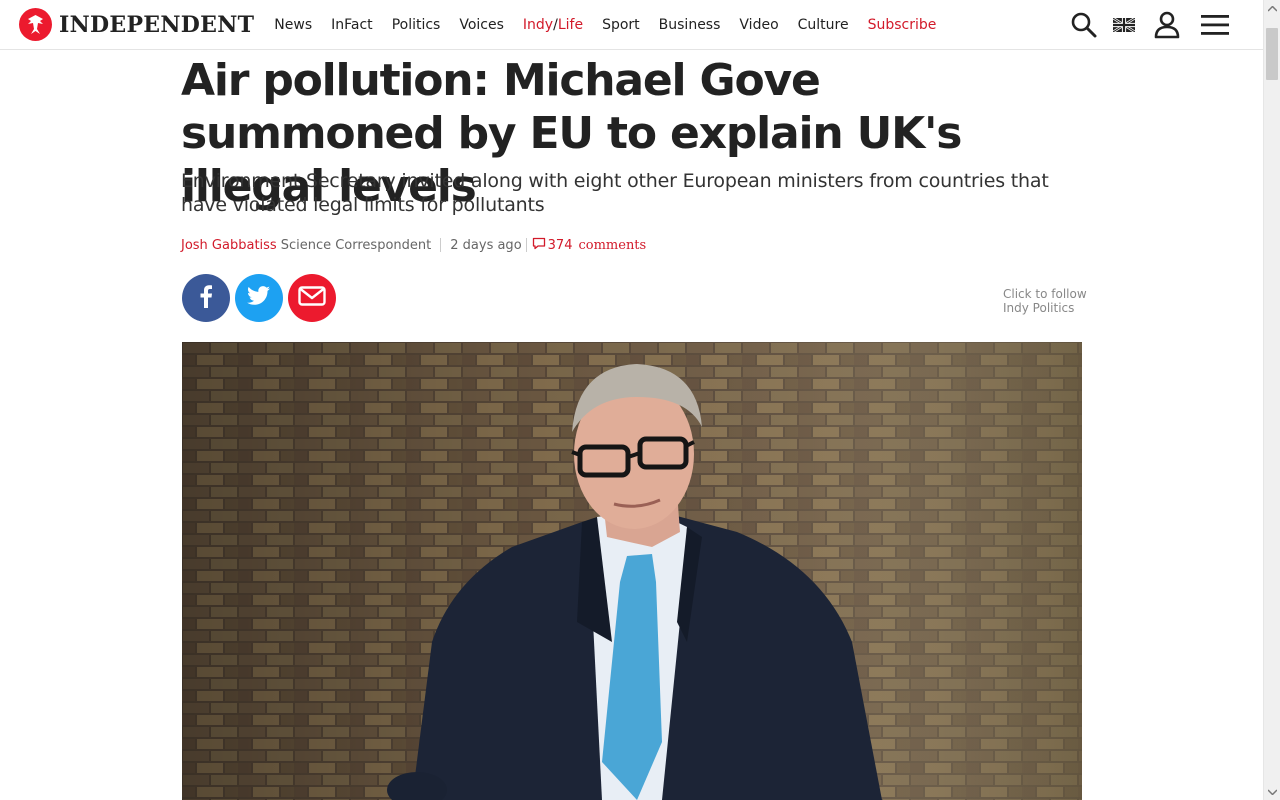 The image size is (1280, 800). I want to click on email-icon, so click(312, 298).